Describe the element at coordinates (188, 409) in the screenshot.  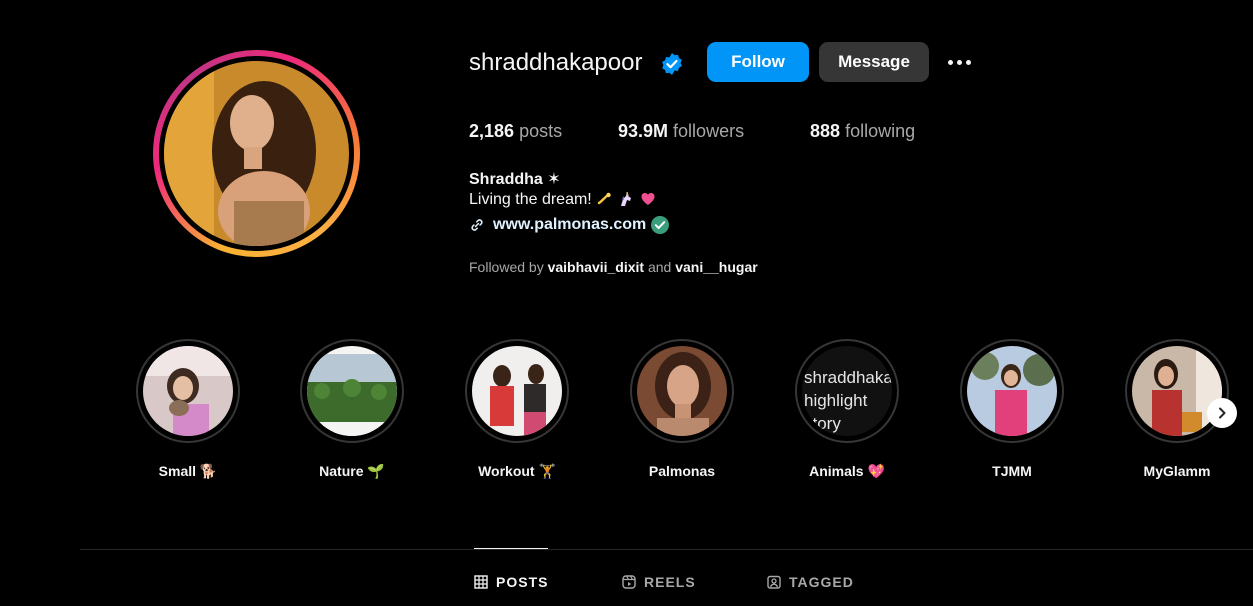
I see `highlight-small: Small 🐕` at that location.